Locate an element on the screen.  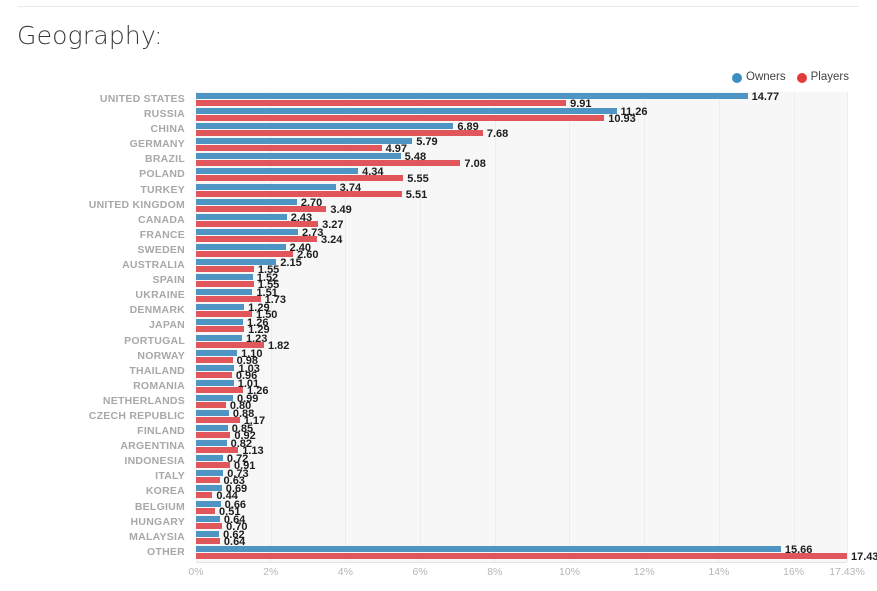
bar-row: ARGENTINA 0.82 1.13 is located at coordinates (438, 448).